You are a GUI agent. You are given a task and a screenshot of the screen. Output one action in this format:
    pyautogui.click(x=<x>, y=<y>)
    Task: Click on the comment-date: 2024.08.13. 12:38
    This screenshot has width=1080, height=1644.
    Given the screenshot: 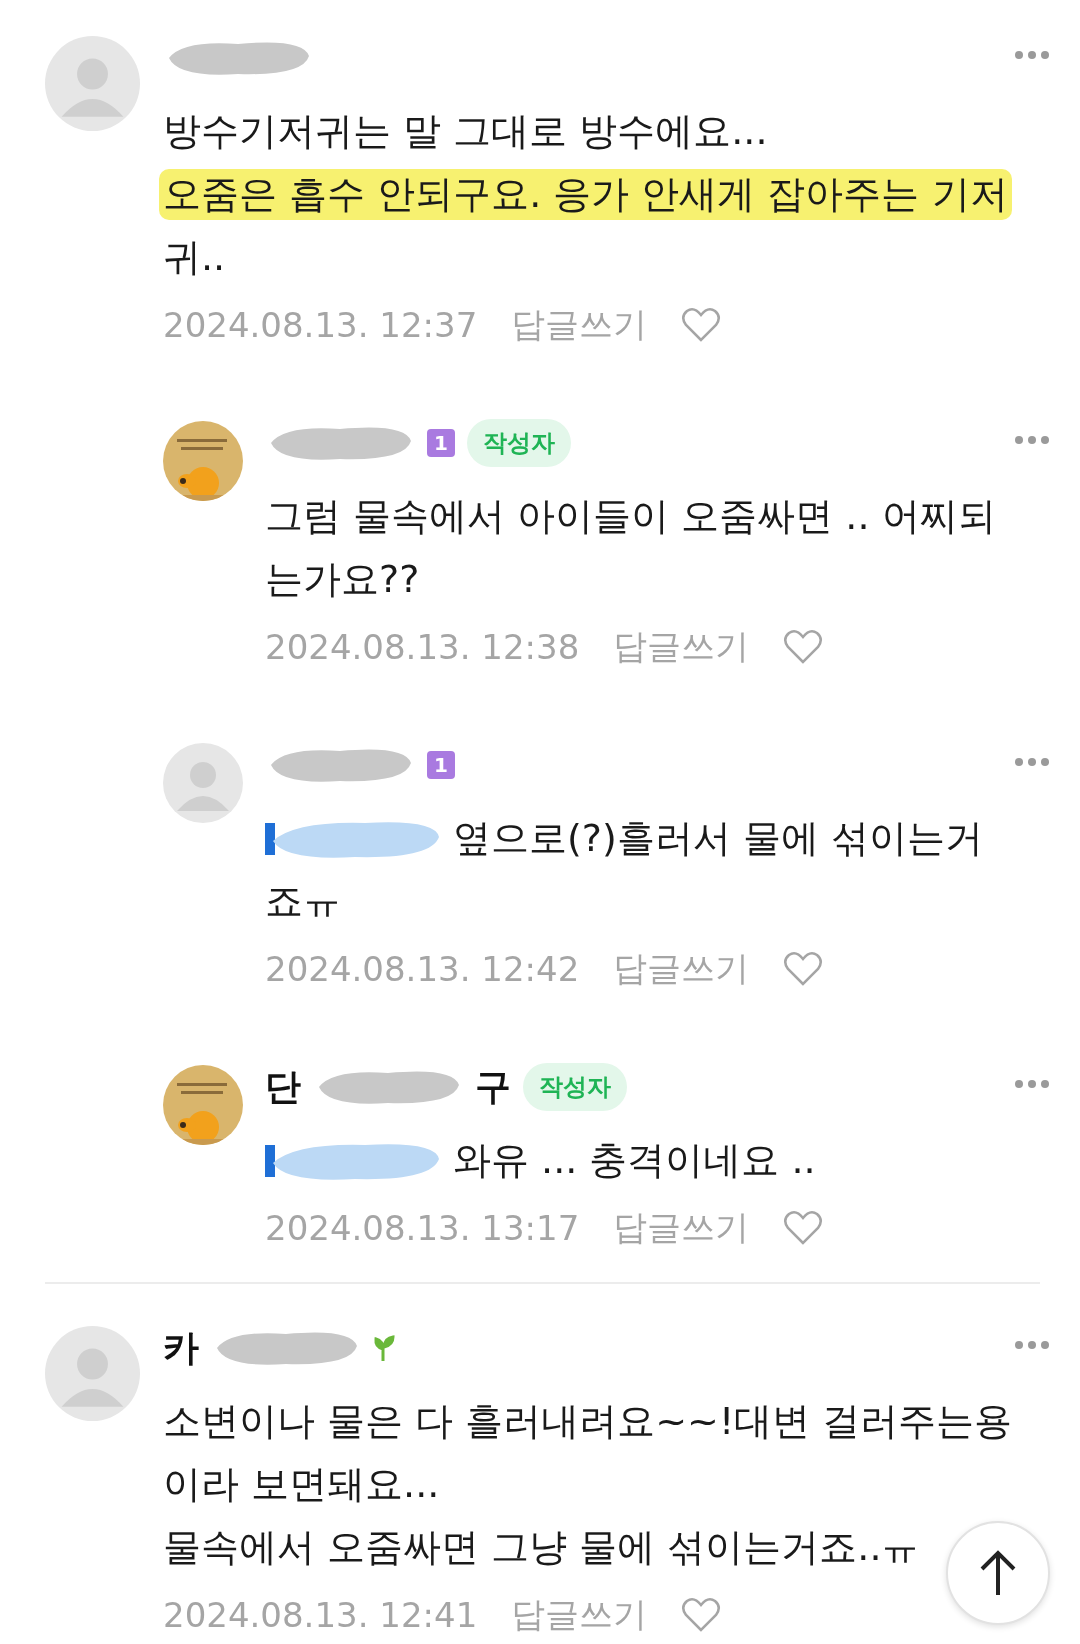 What is the action you would take?
    pyautogui.click(x=422, y=647)
    